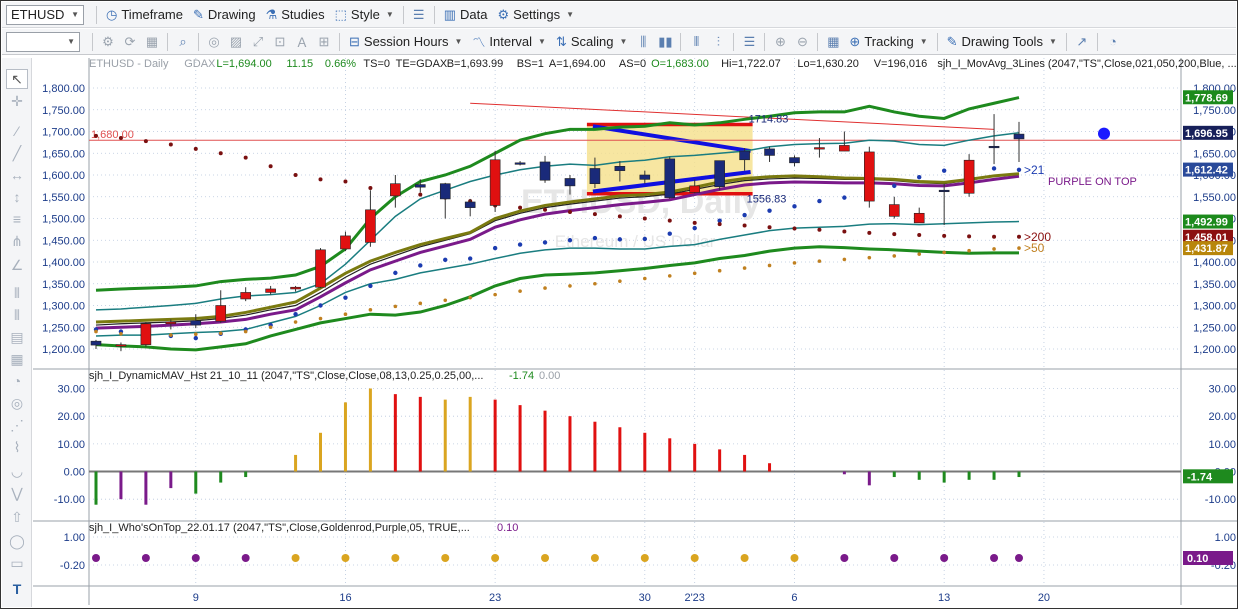 The image size is (1238, 609). What do you see at coordinates (17, 175) in the screenshot?
I see `horizontal-line-icon: ↔` at bounding box center [17, 175].